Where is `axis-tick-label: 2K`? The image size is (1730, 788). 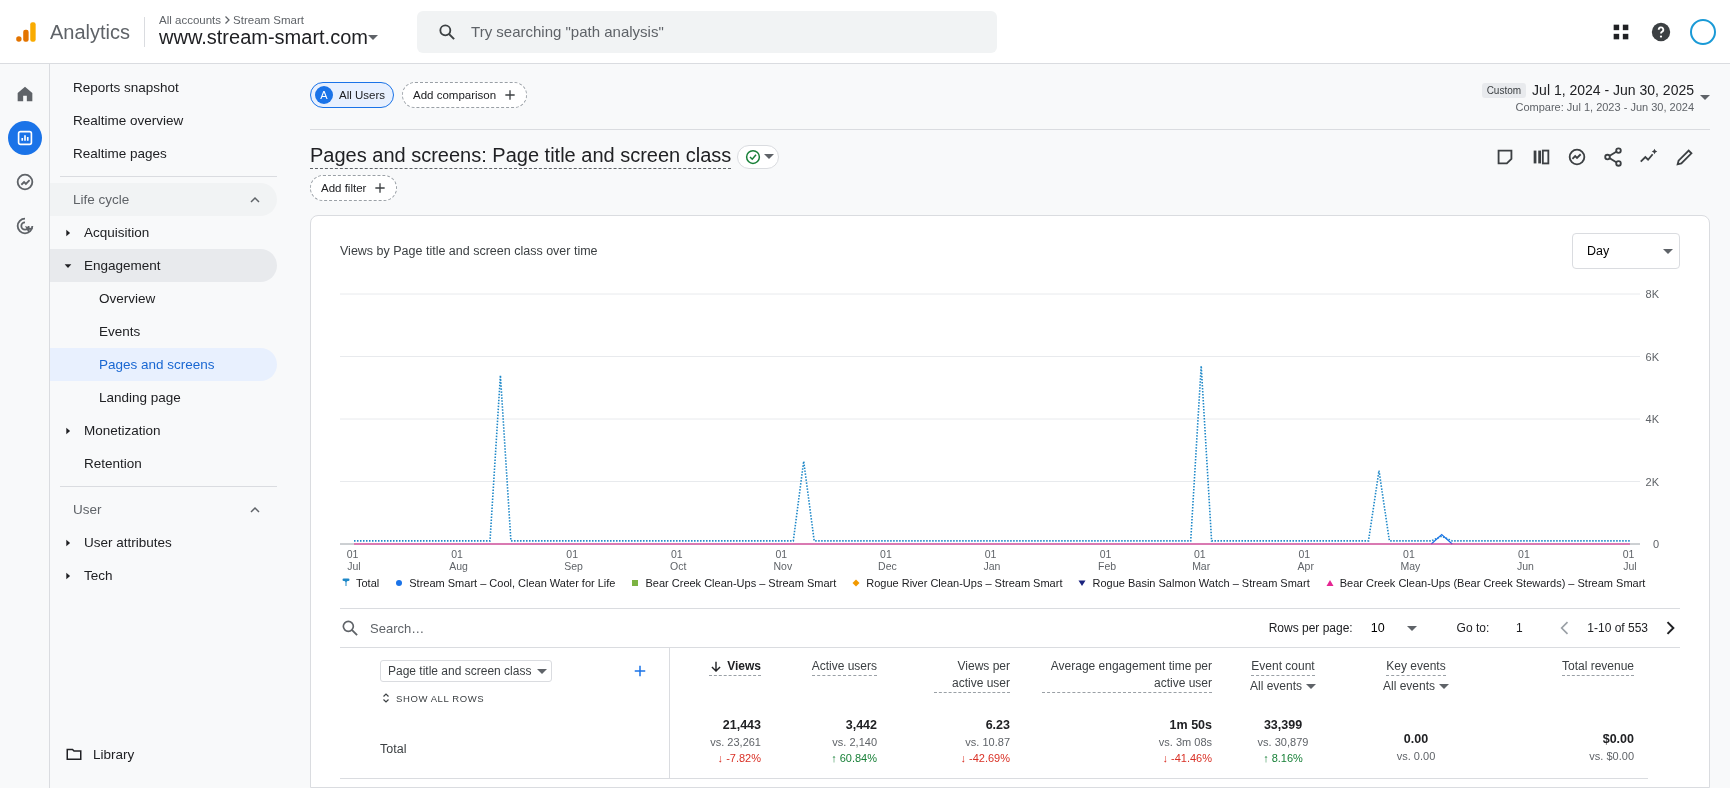 axis-tick-label: 2K is located at coordinates (1652, 481).